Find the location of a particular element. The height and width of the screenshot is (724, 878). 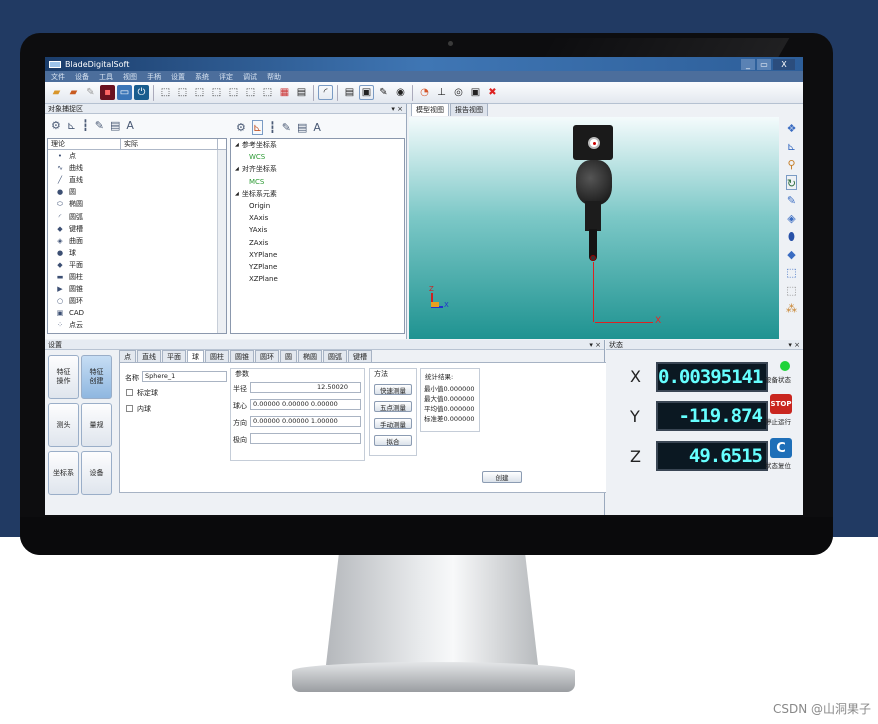

menu-help: 帮助 is located at coordinates (274, 77).